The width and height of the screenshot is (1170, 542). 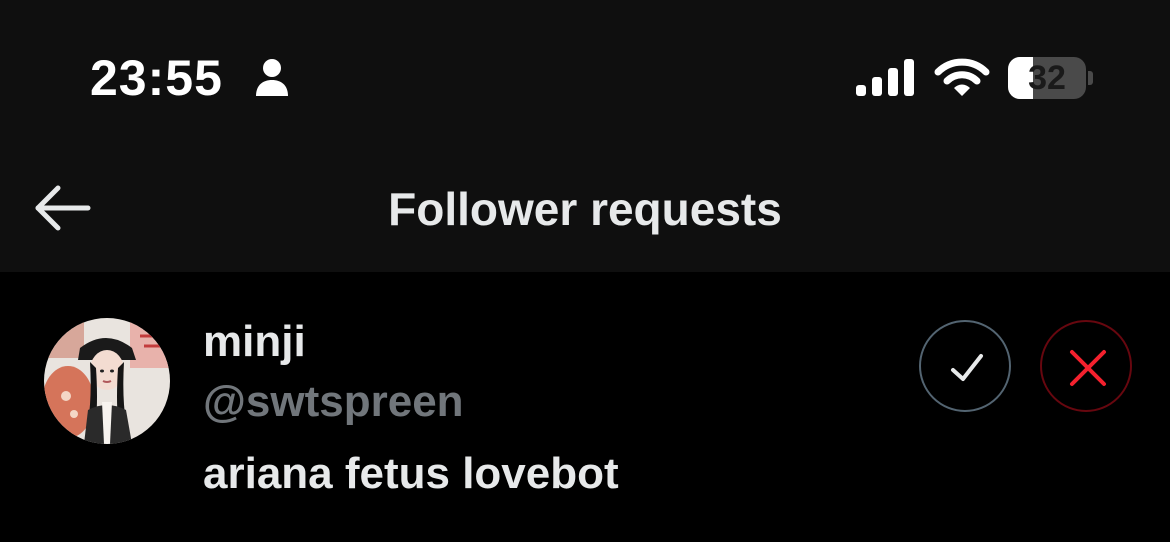 I want to click on battery-nub, so click(x=1090, y=78).